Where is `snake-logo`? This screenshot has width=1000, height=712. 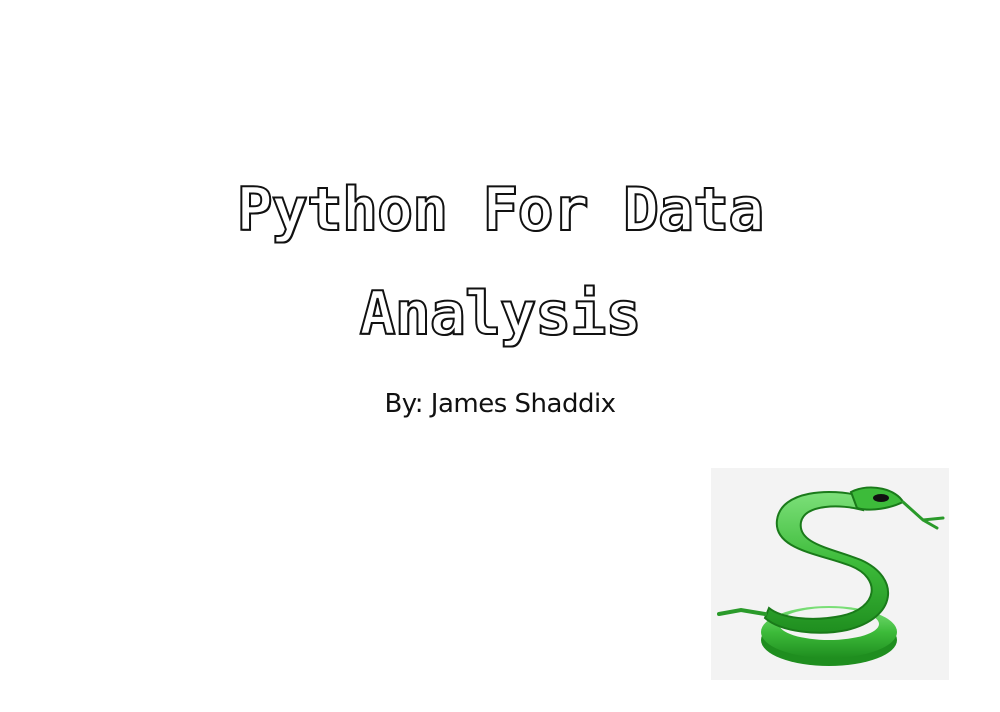
snake-logo is located at coordinates (830, 574).